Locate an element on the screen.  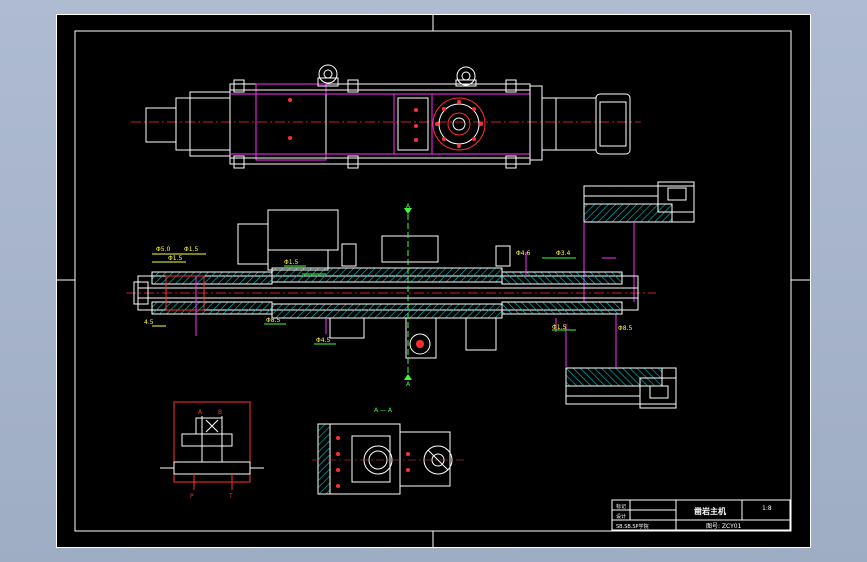
hydraulic-schematic: A B P T is located at coordinates (212, 450).